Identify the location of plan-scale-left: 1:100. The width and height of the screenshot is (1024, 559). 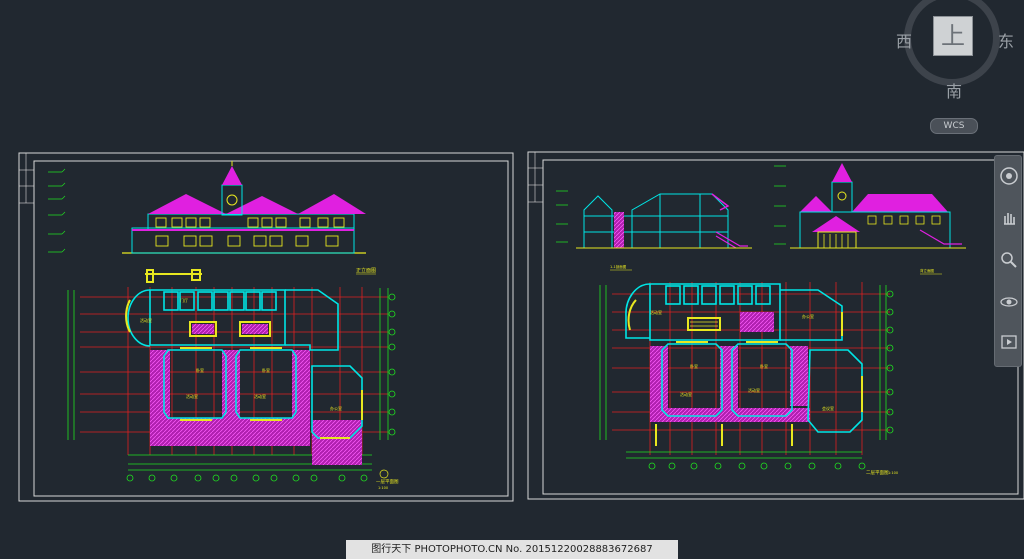
(383, 488).